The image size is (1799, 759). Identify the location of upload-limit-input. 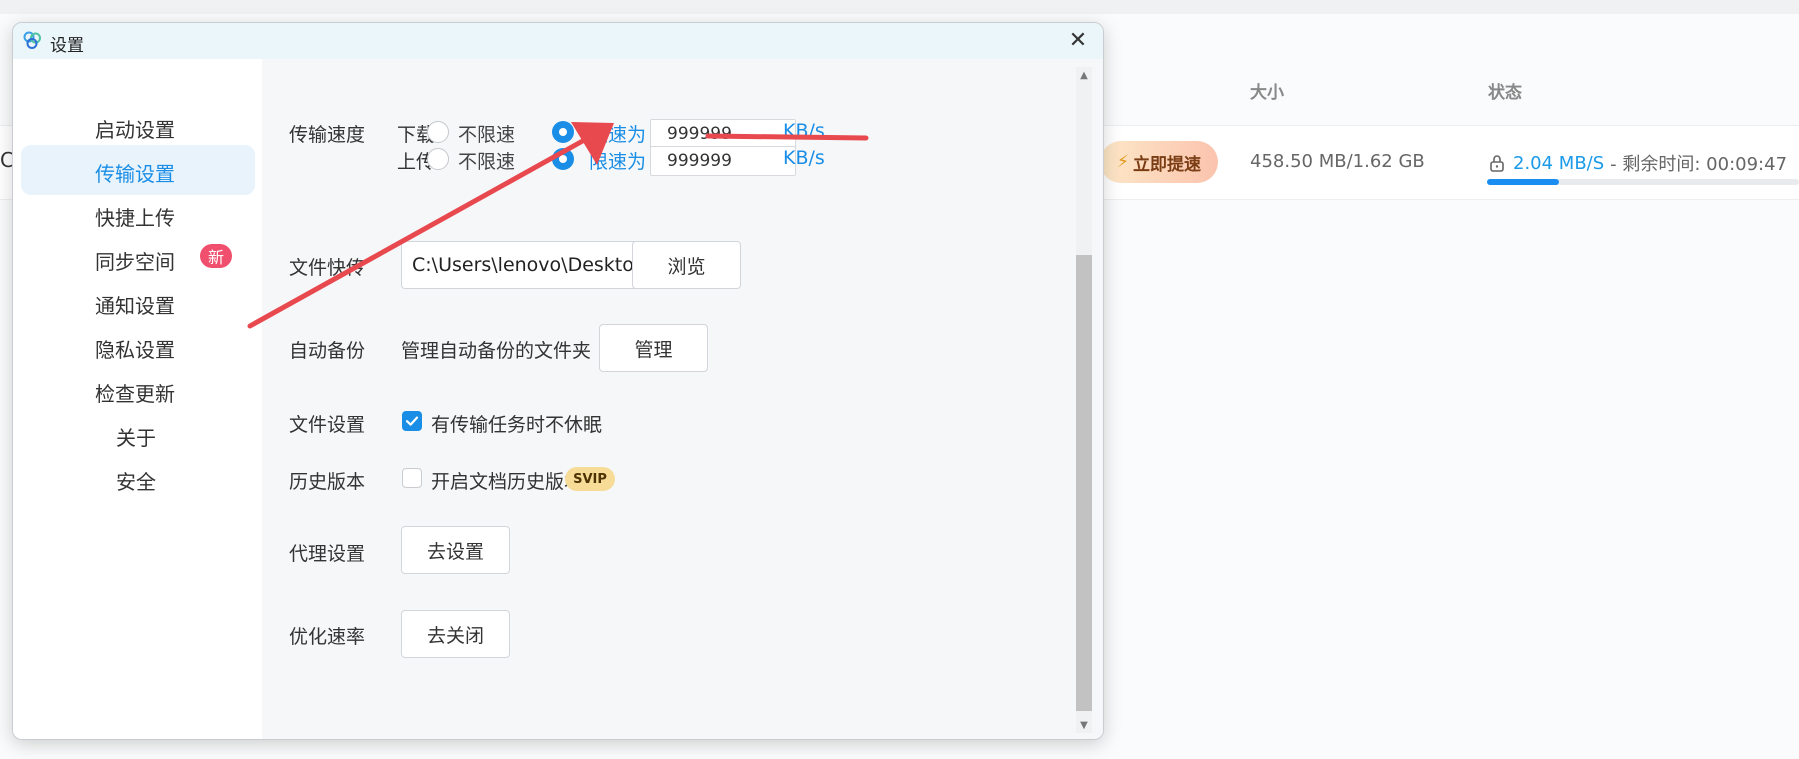
(723, 161).